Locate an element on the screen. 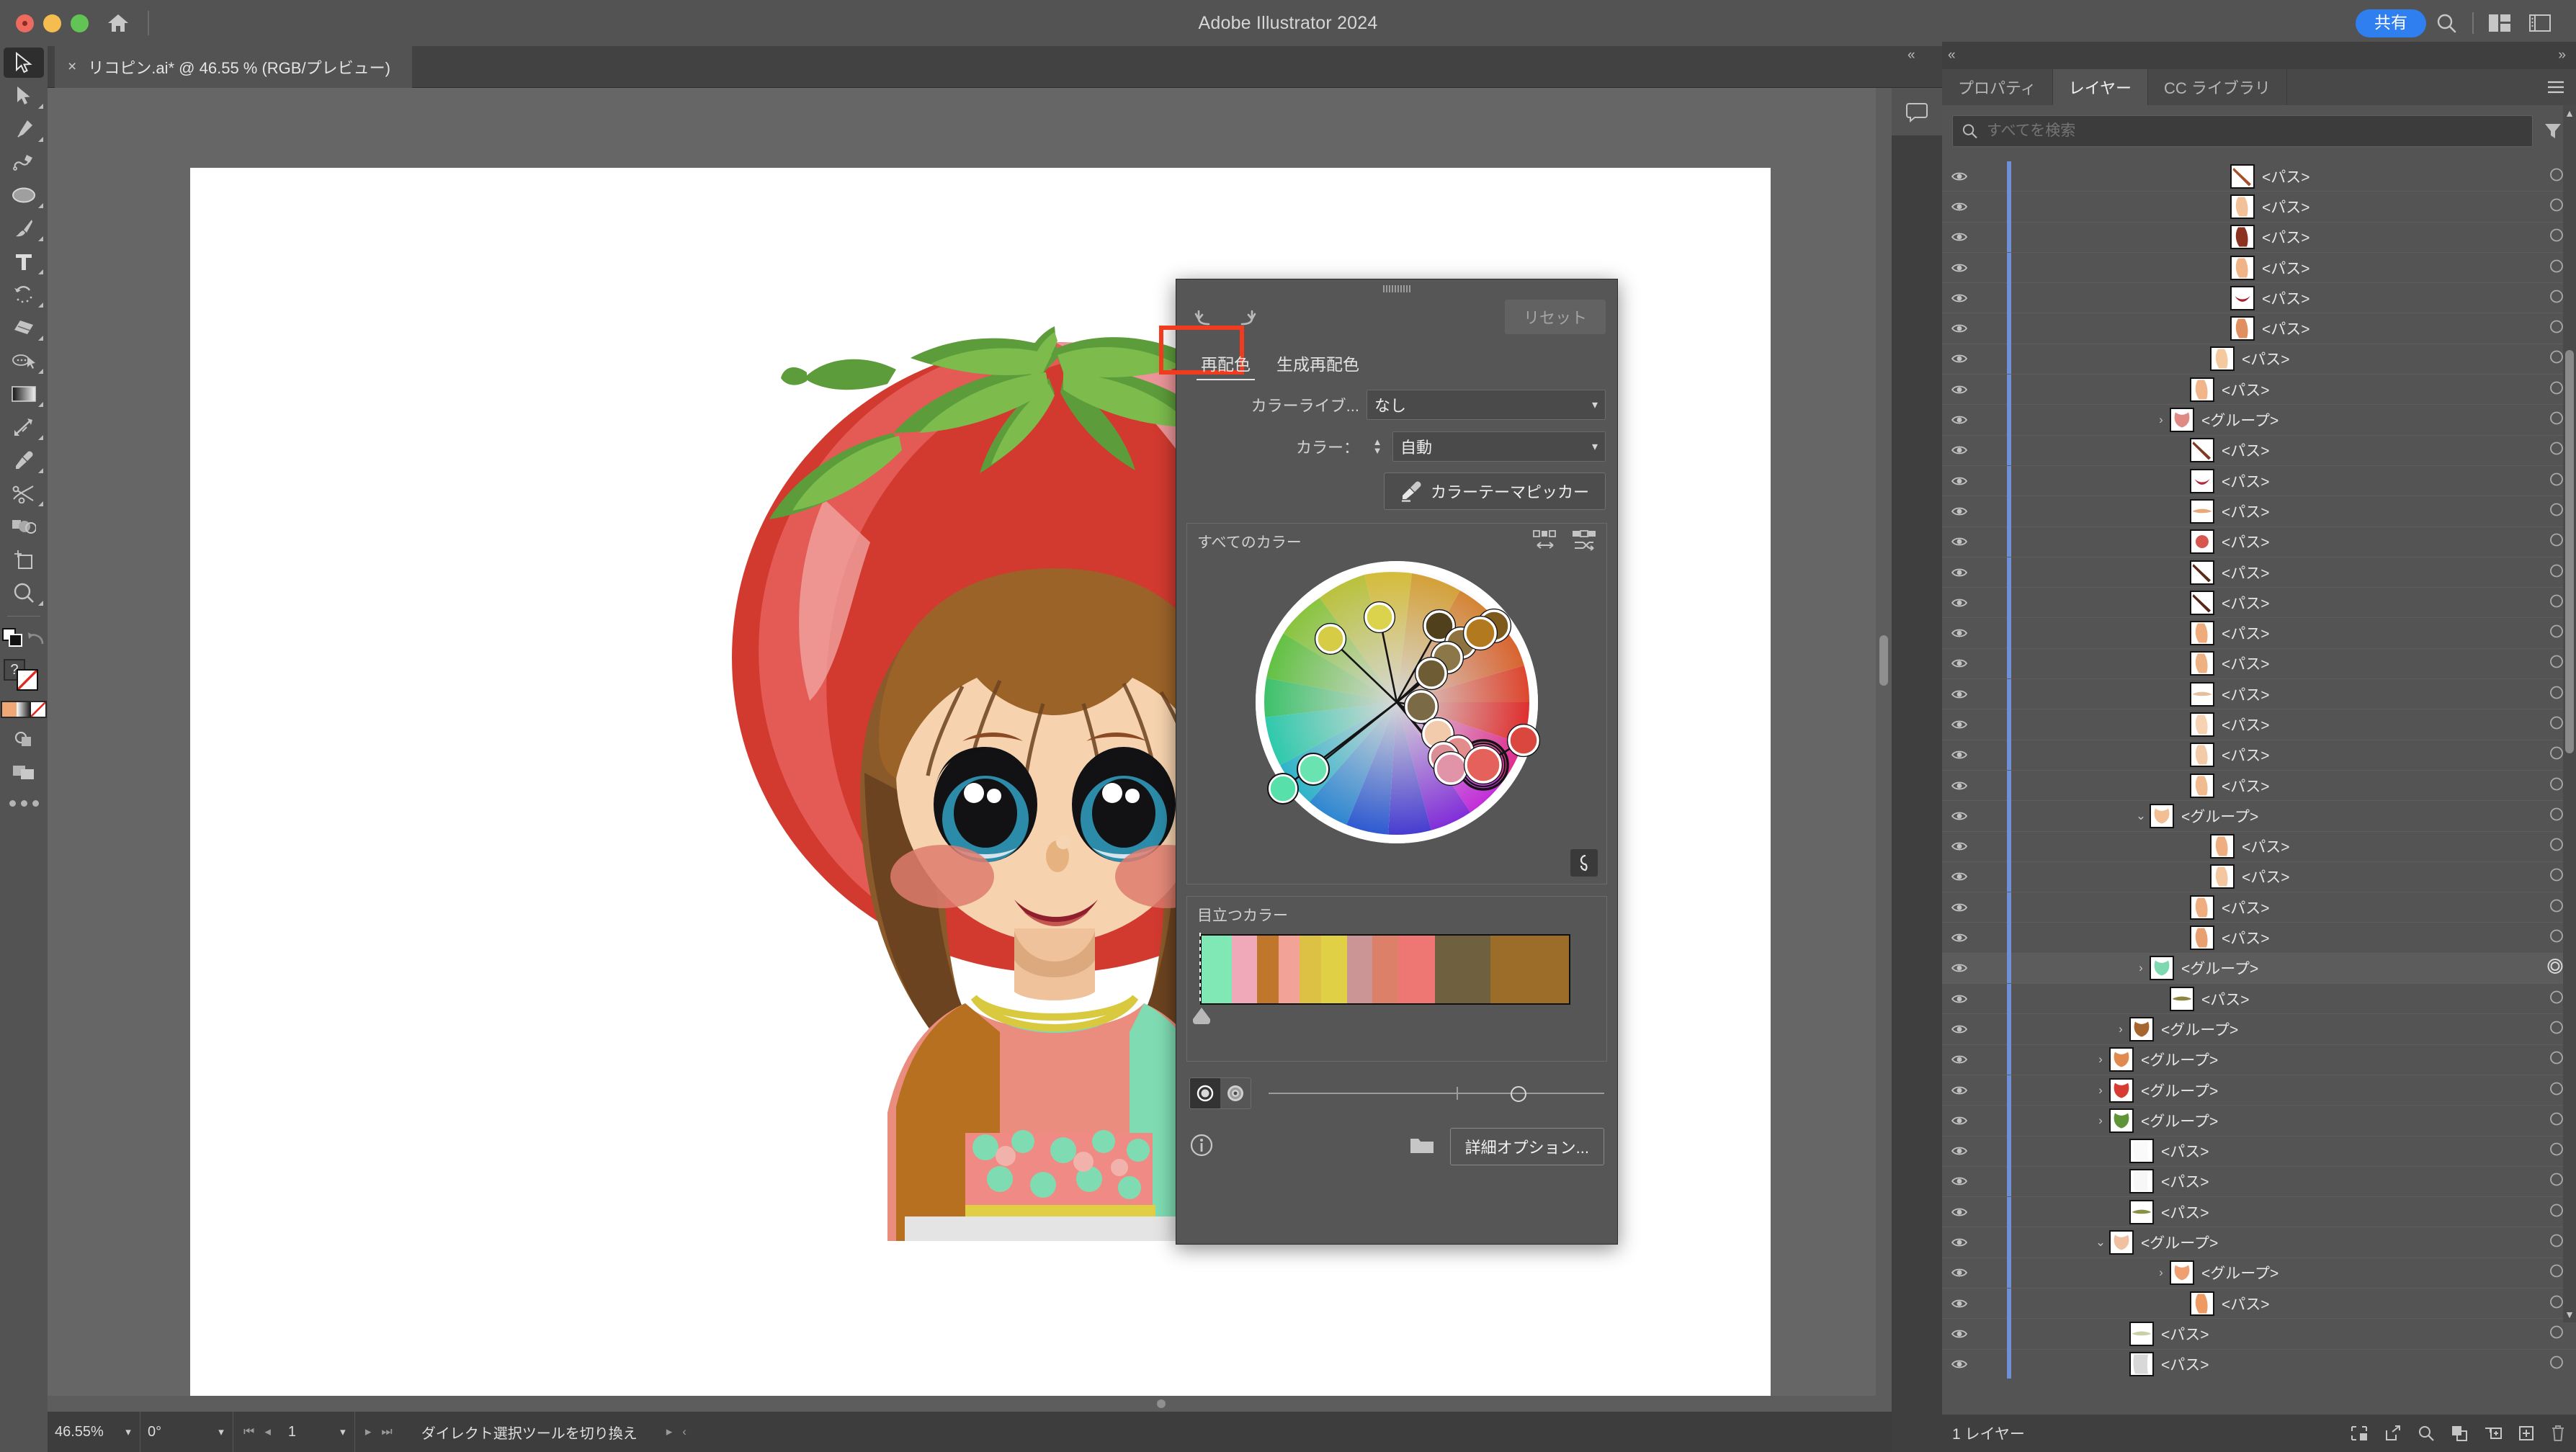 Image resolution: width=2576 pixels, height=1452 pixels. status-menu: ▸ ‹ is located at coordinates (676, 1432).